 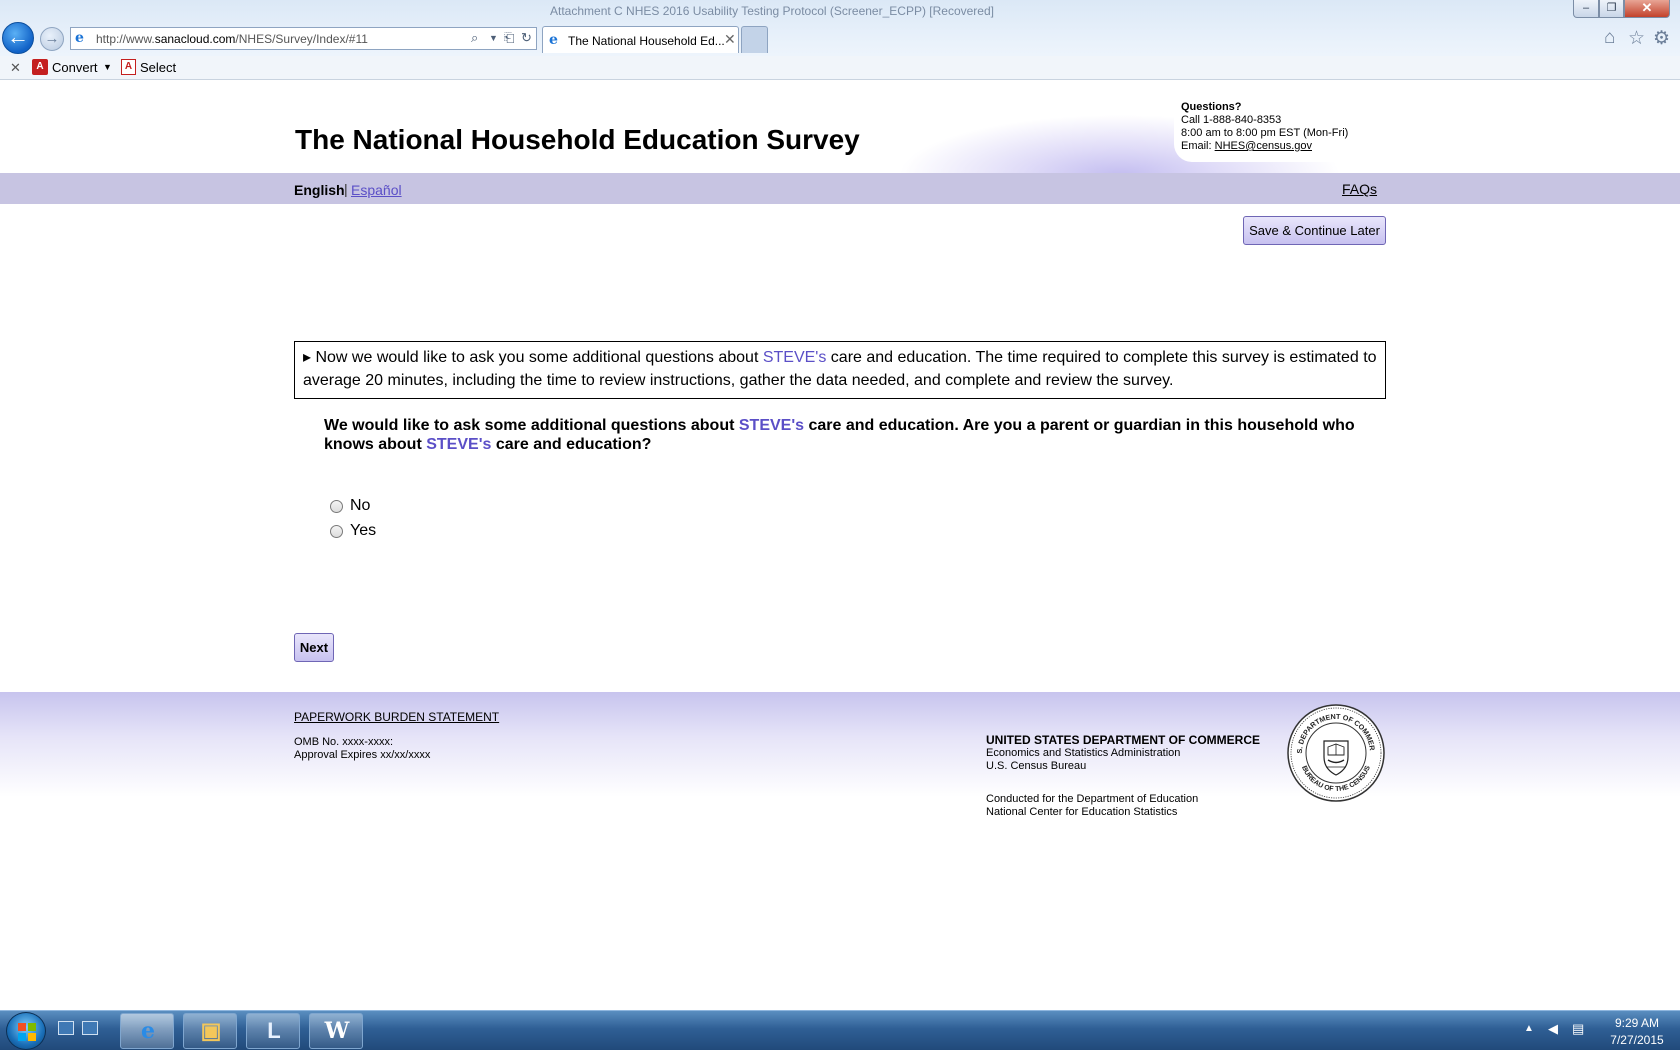 What do you see at coordinates (571, 444) in the screenshot?
I see `question-part-3: care and education?` at bounding box center [571, 444].